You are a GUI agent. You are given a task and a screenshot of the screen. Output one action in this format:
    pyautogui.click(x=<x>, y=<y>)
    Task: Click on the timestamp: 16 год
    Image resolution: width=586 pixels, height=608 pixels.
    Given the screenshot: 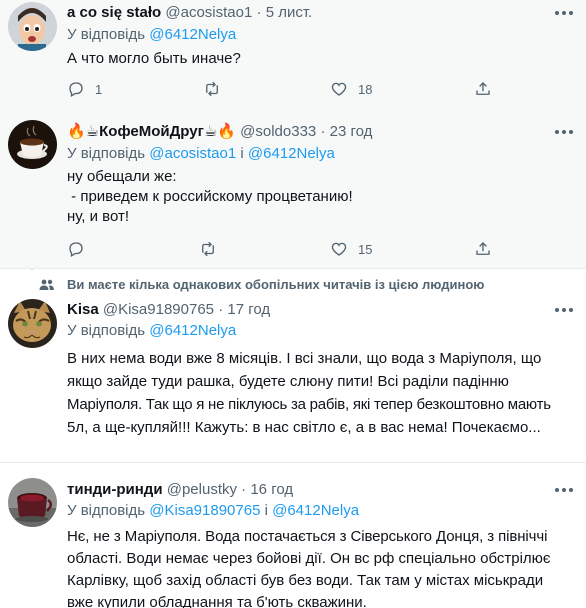 What is the action you would take?
    pyautogui.click(x=271, y=489)
    